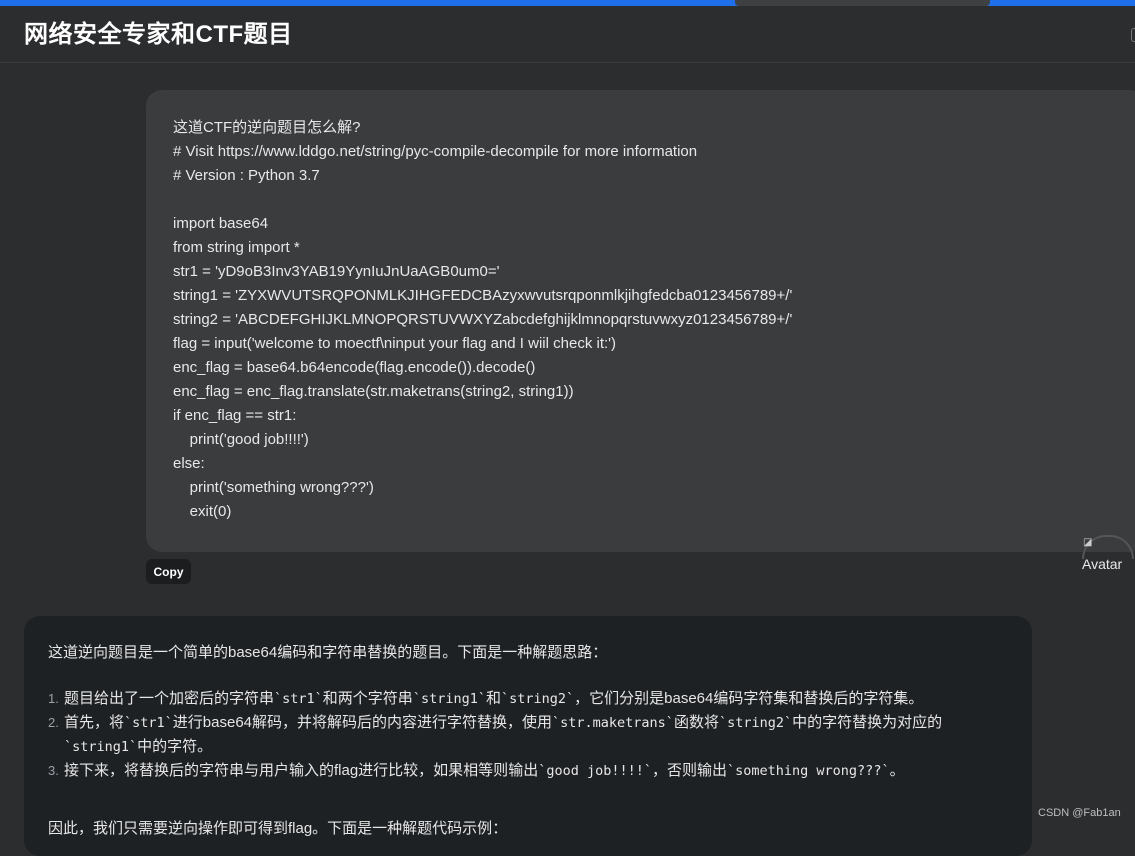  What do you see at coordinates (278, 828) in the screenshot?
I see `assistant-outro: 因此，我们只需要逆向操作即可得到flag。下面是一种解题代码示例：` at bounding box center [278, 828].